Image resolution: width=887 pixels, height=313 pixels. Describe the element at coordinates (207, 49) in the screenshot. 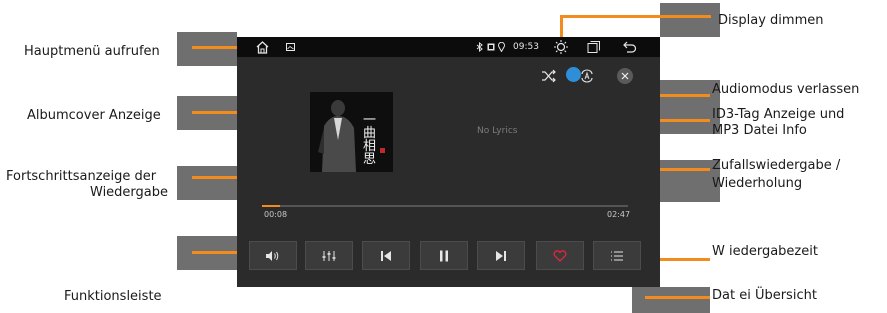

I see `callout-box-main-menu` at that location.